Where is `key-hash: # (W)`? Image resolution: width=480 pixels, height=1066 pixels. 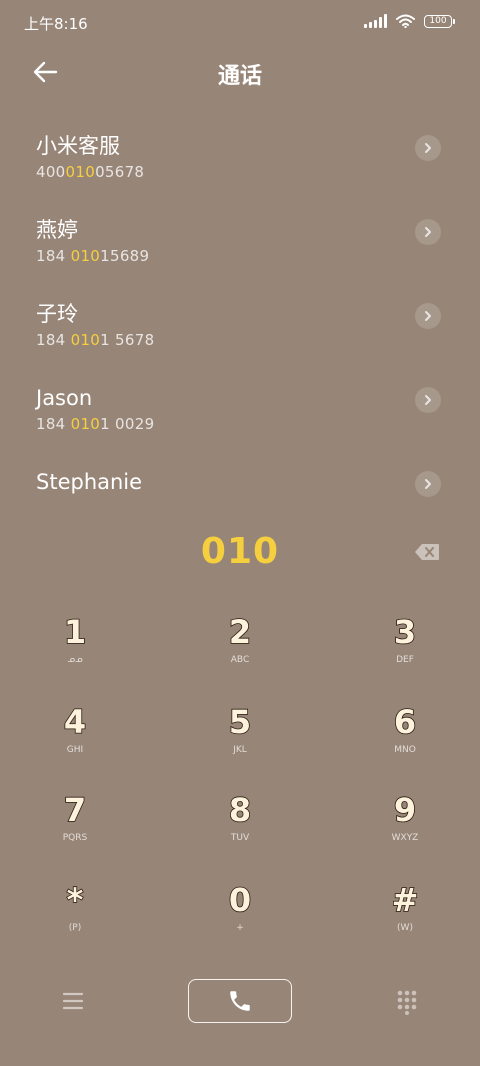 key-hash: # (W) is located at coordinates (405, 920).